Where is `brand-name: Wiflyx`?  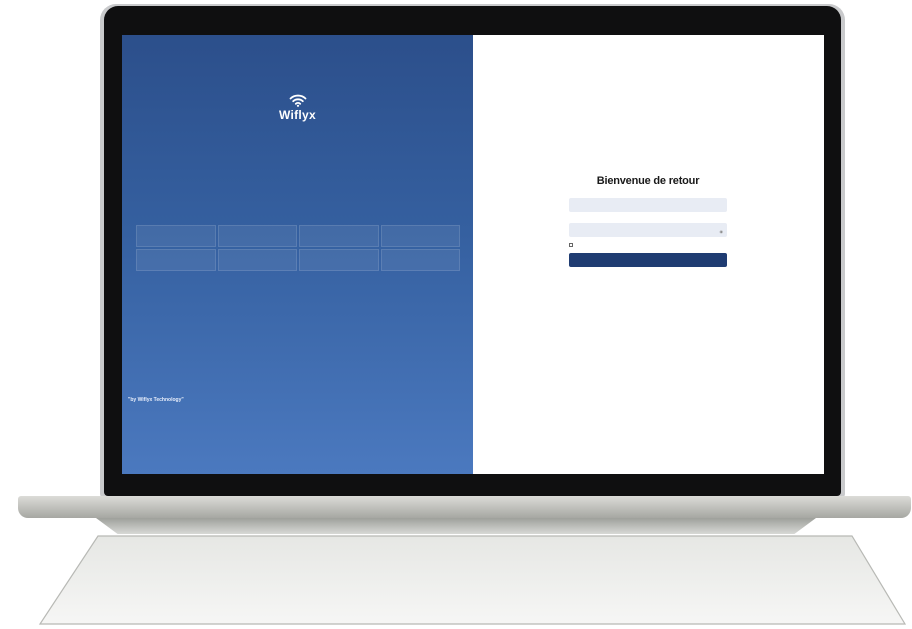 brand-name: Wiflyx is located at coordinates (297, 115).